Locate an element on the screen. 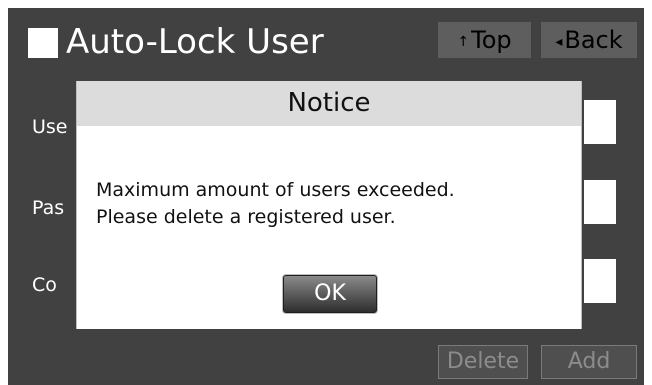 This screenshot has height=385, width=652. back-button: ◂Back is located at coordinates (589, 40).